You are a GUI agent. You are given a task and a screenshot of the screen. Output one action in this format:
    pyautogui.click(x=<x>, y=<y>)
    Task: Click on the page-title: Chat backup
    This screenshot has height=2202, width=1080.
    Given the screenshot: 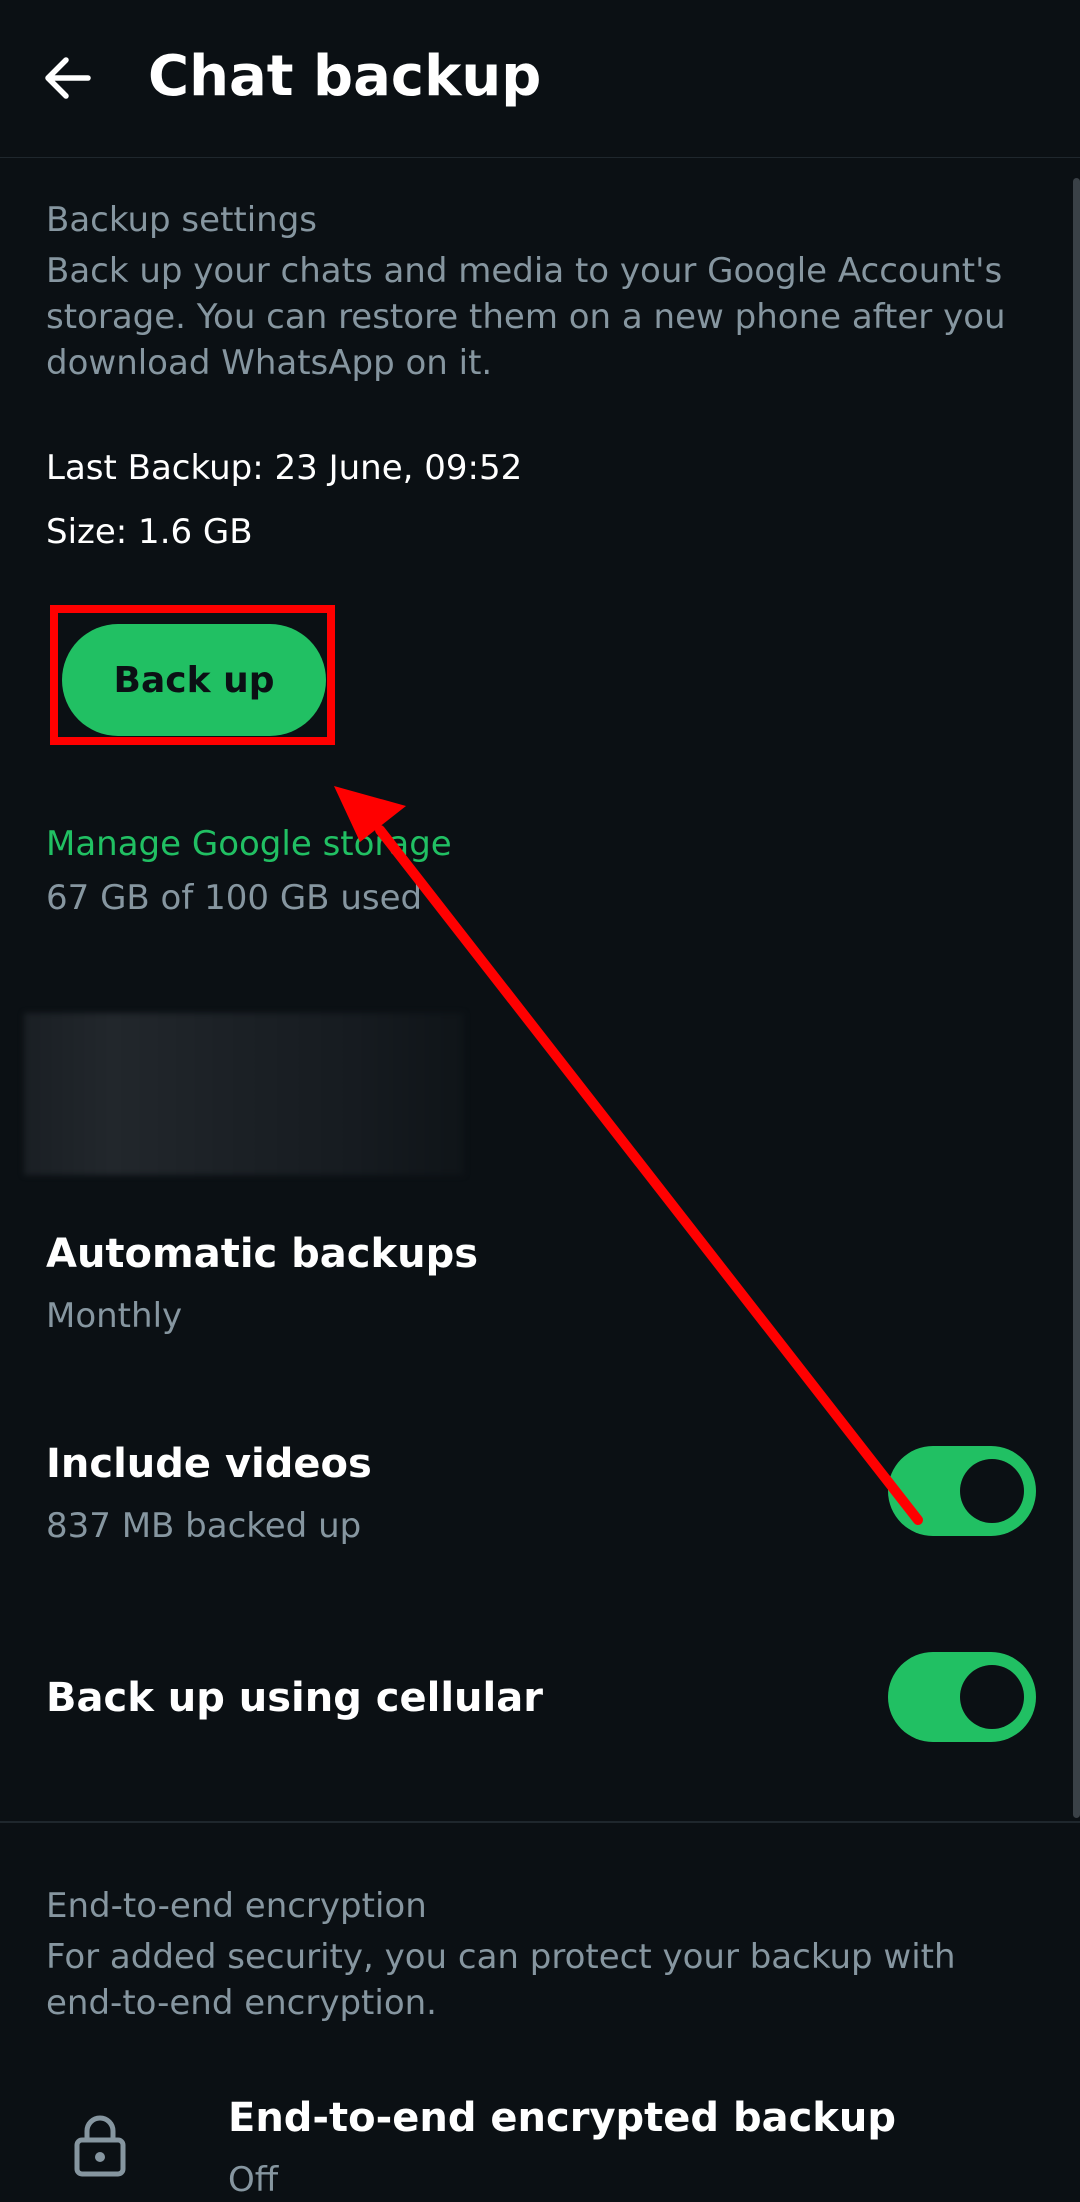 What is the action you would take?
    pyautogui.click(x=345, y=76)
    